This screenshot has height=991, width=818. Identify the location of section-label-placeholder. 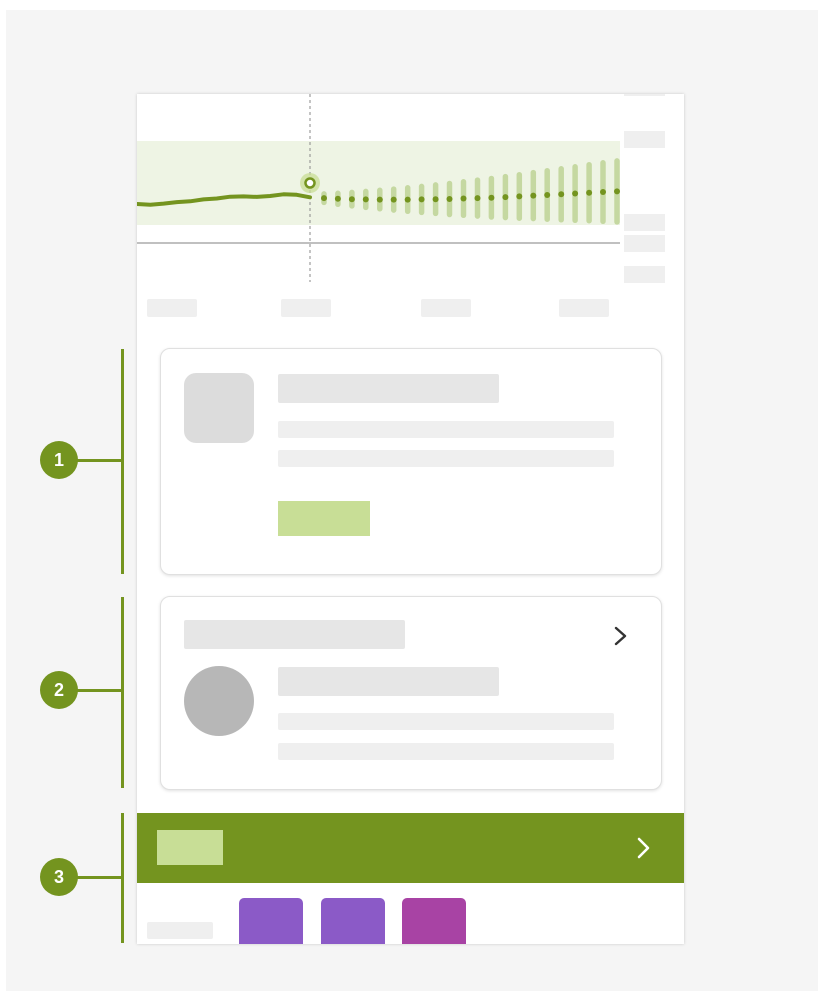
(180, 930).